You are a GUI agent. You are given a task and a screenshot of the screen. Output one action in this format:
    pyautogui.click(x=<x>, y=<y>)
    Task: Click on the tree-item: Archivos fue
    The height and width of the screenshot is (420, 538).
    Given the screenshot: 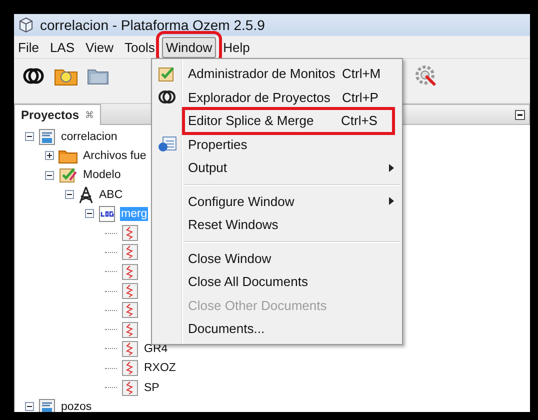 What is the action you would take?
    pyautogui.click(x=115, y=155)
    